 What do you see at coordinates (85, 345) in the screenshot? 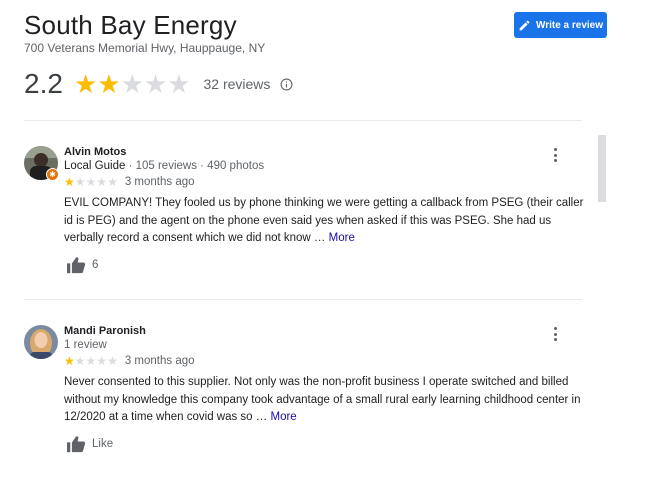
I see `reviewer-meta: 1 review` at bounding box center [85, 345].